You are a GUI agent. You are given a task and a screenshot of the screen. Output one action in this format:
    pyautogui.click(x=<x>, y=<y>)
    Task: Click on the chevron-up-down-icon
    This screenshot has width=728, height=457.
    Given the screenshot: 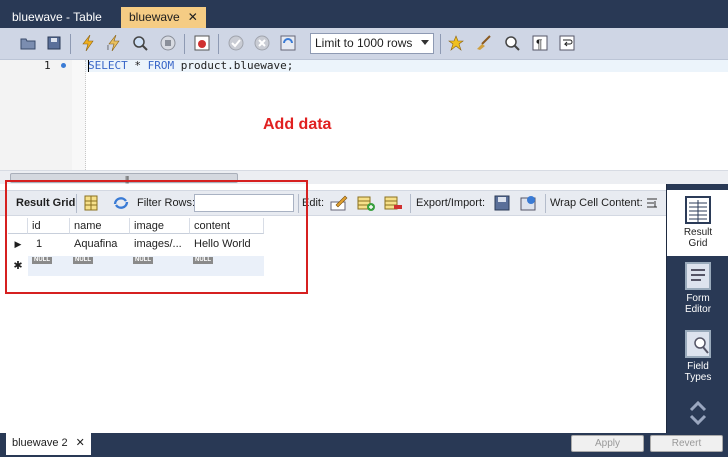 What is the action you would take?
    pyautogui.click(x=698, y=413)
    